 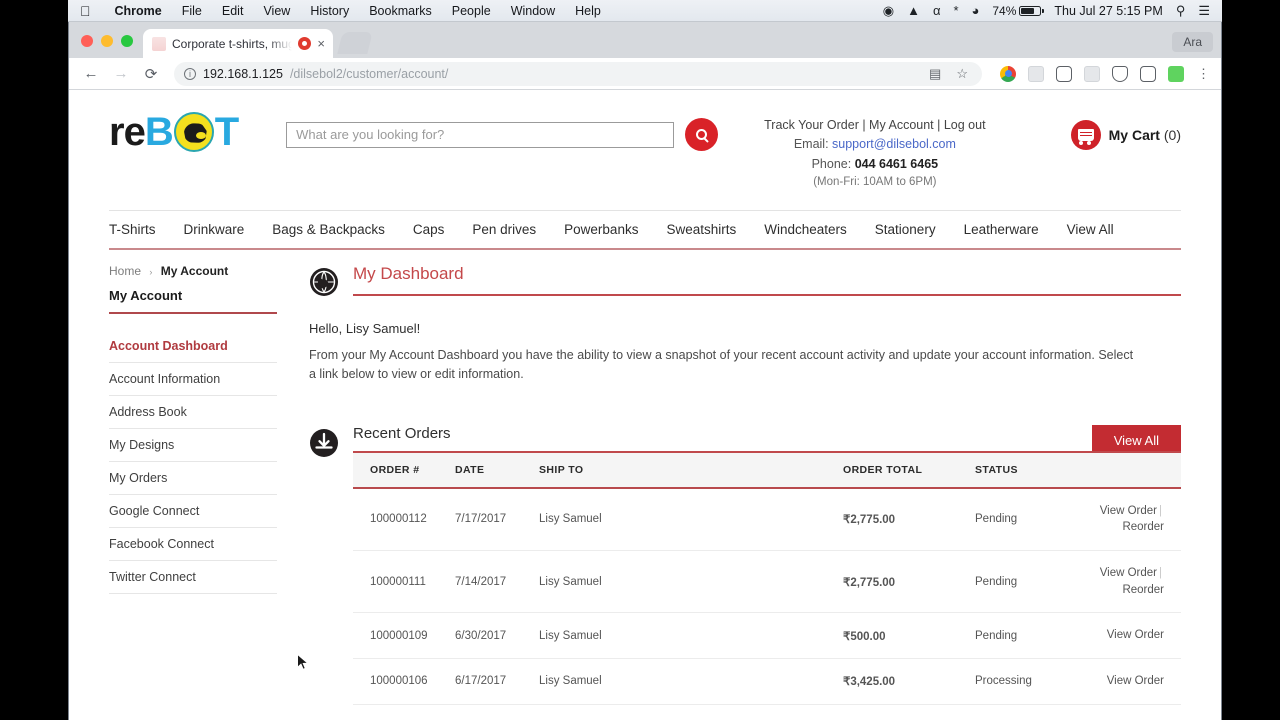 I want to click on status-badge: Processing, so click(x=1024, y=681).